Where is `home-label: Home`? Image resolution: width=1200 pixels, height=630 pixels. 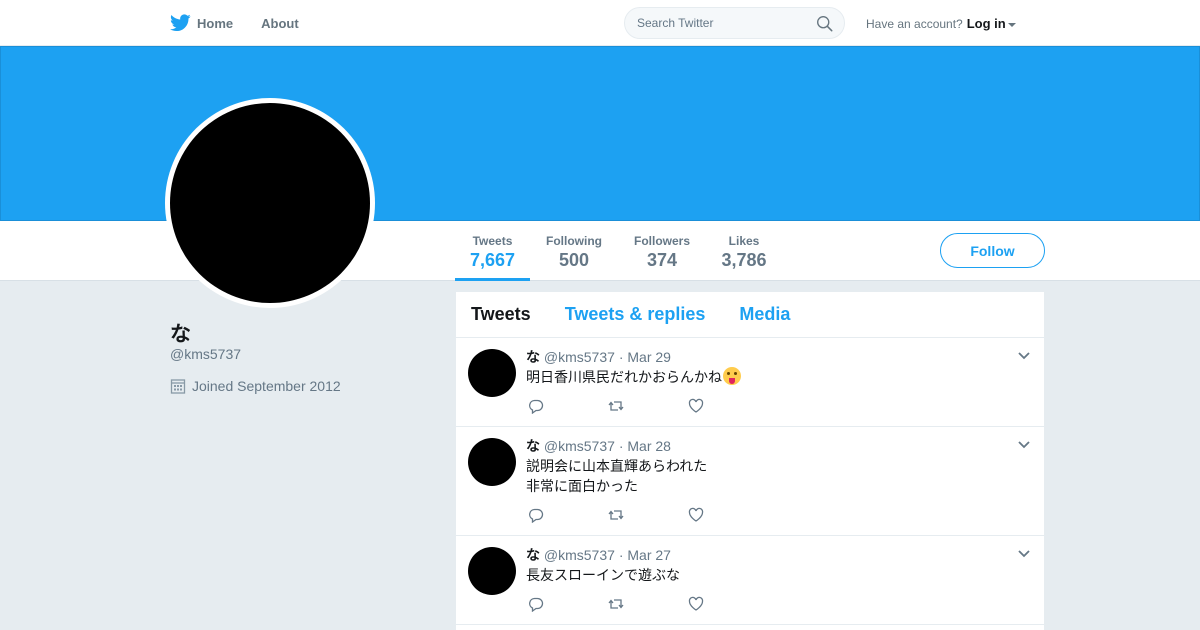
home-label: Home is located at coordinates (215, 23).